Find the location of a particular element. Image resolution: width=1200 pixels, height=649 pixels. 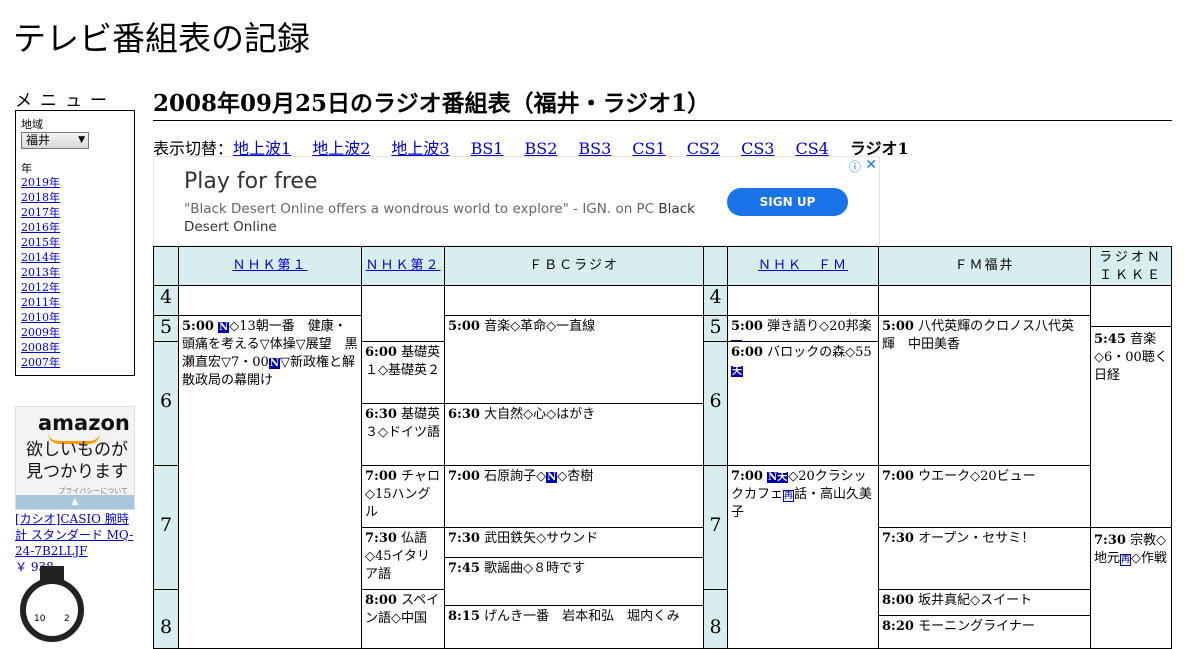

program-fmfukui-0700: 7:00 ウエーク◇20ビュー is located at coordinates (984, 496).